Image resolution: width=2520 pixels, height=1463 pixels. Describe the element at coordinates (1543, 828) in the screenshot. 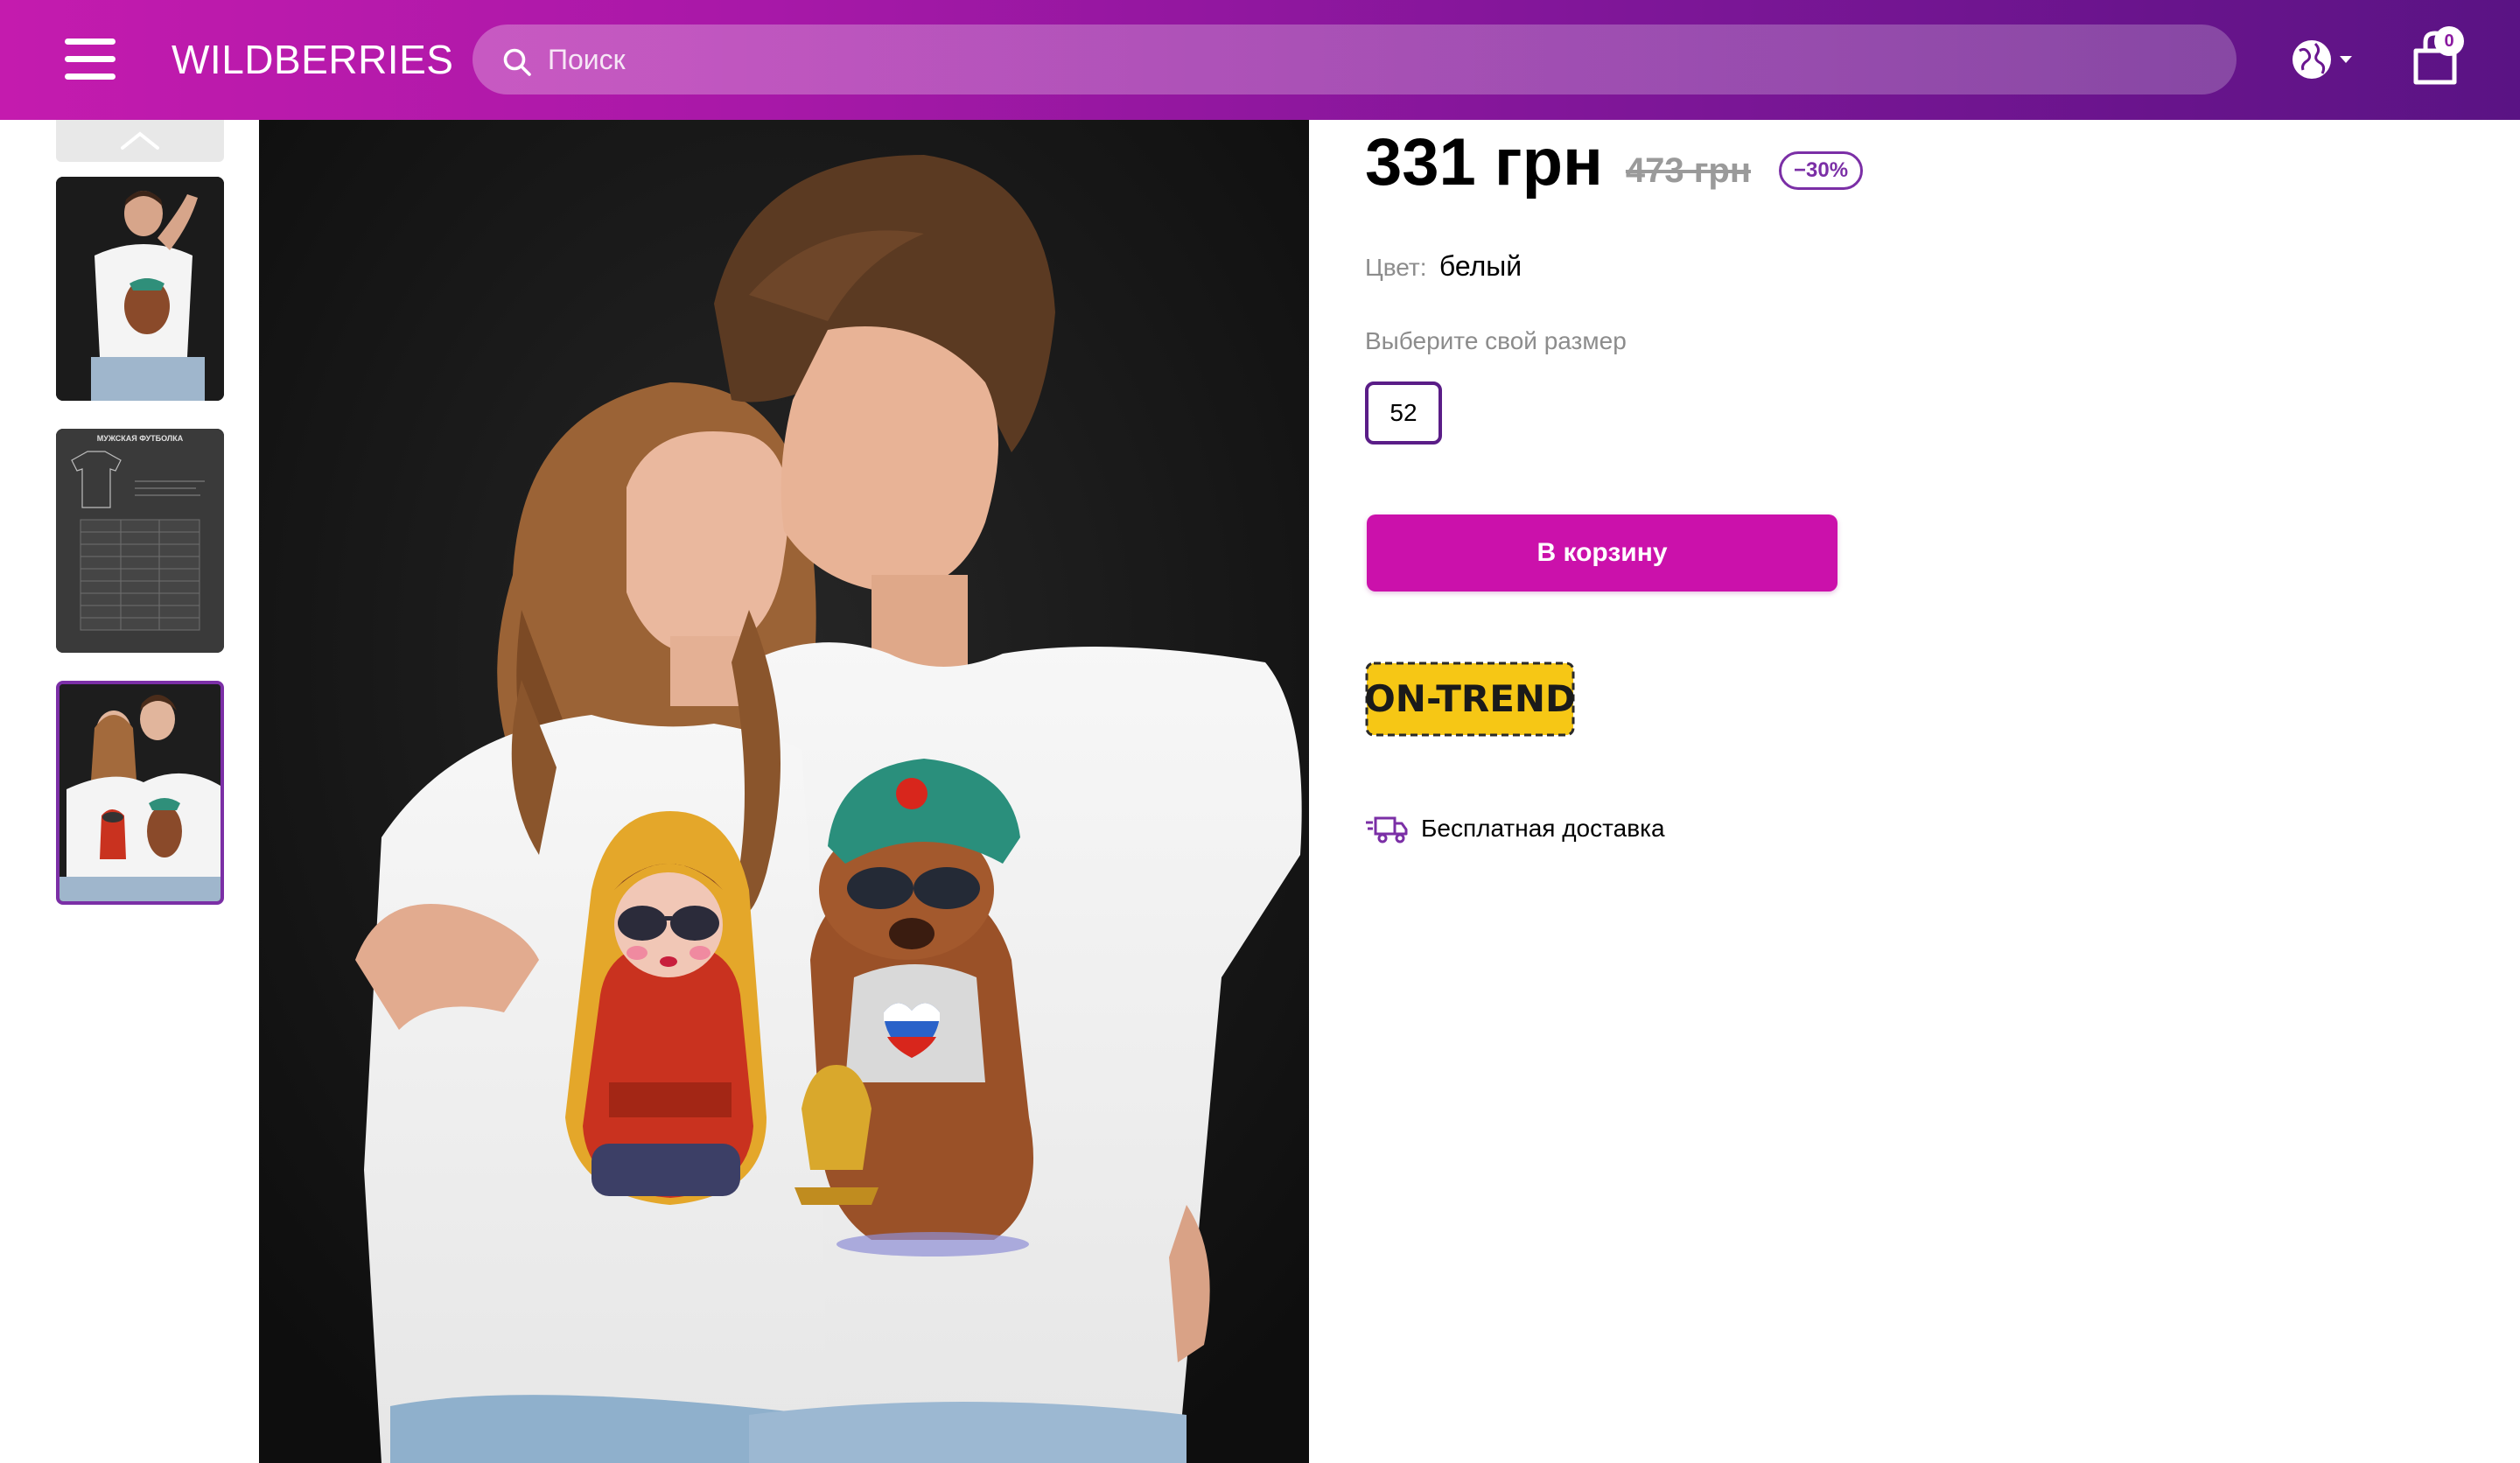

I see `delivery-text: Бесплатная доставка` at that location.